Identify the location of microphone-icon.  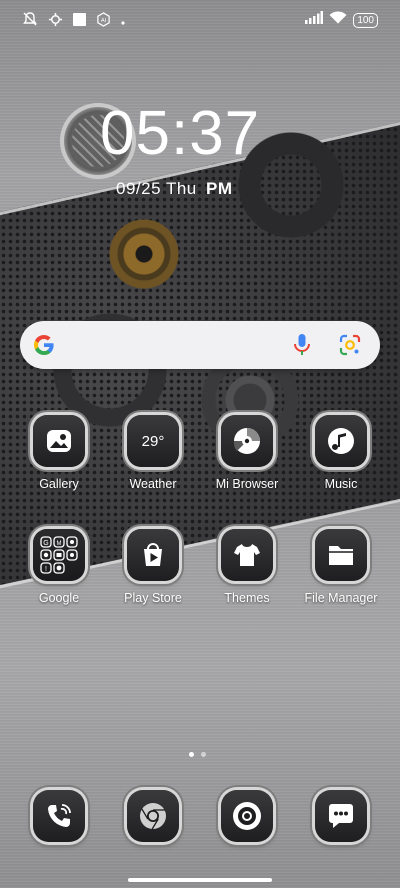
(302, 345).